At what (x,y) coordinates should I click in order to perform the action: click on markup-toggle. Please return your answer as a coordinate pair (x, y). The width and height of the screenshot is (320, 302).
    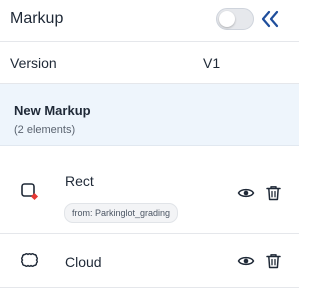
    Looking at the image, I should click on (235, 19).